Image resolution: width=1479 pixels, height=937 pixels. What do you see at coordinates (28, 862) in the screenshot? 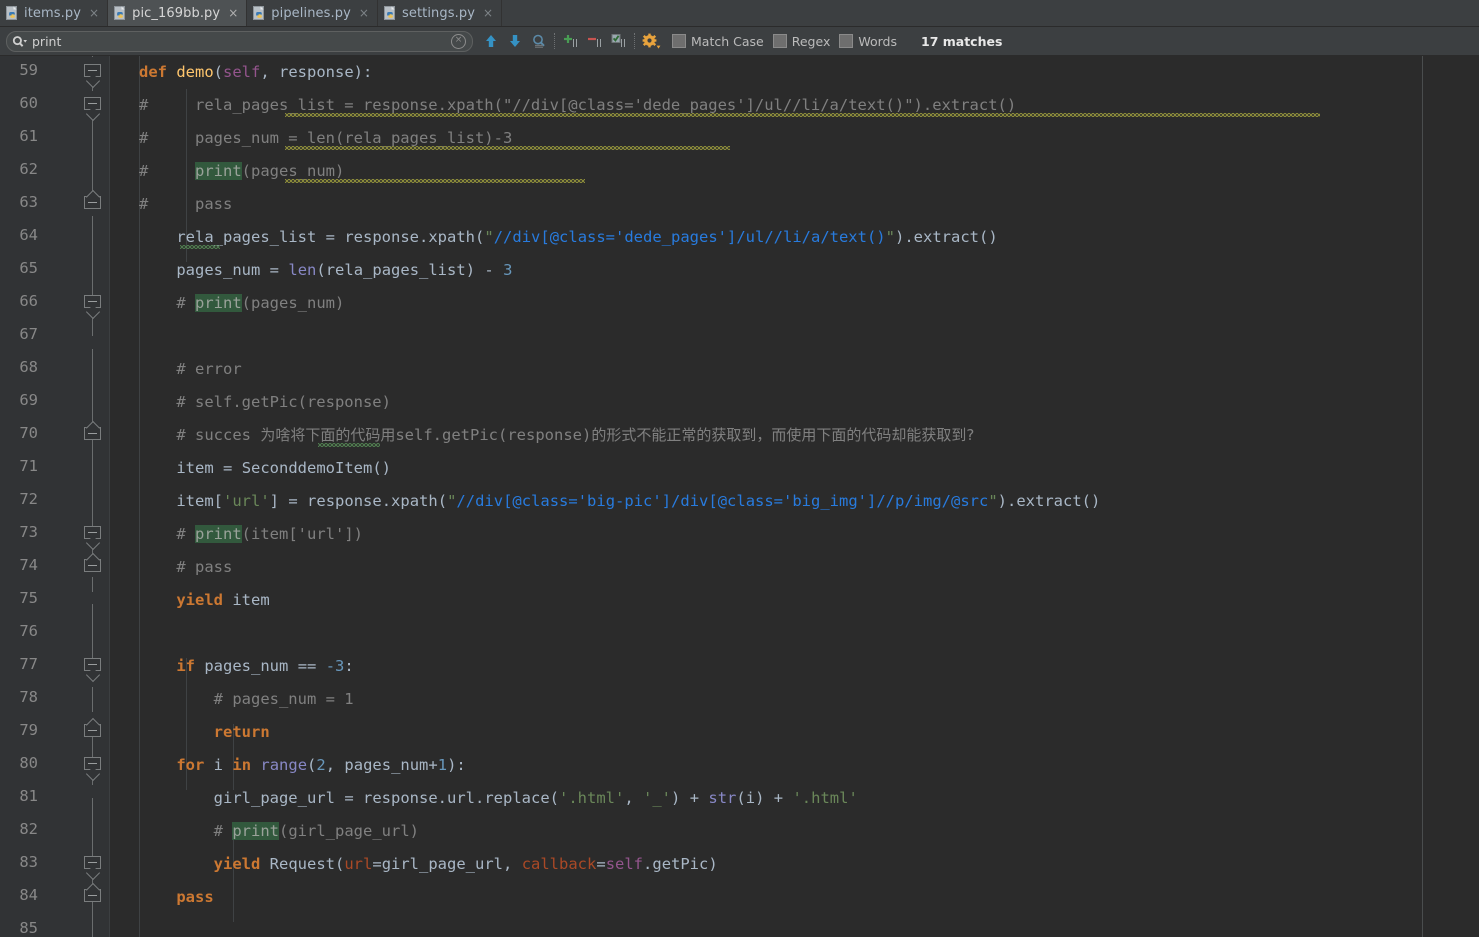
I see `line-number-83: 83` at bounding box center [28, 862].